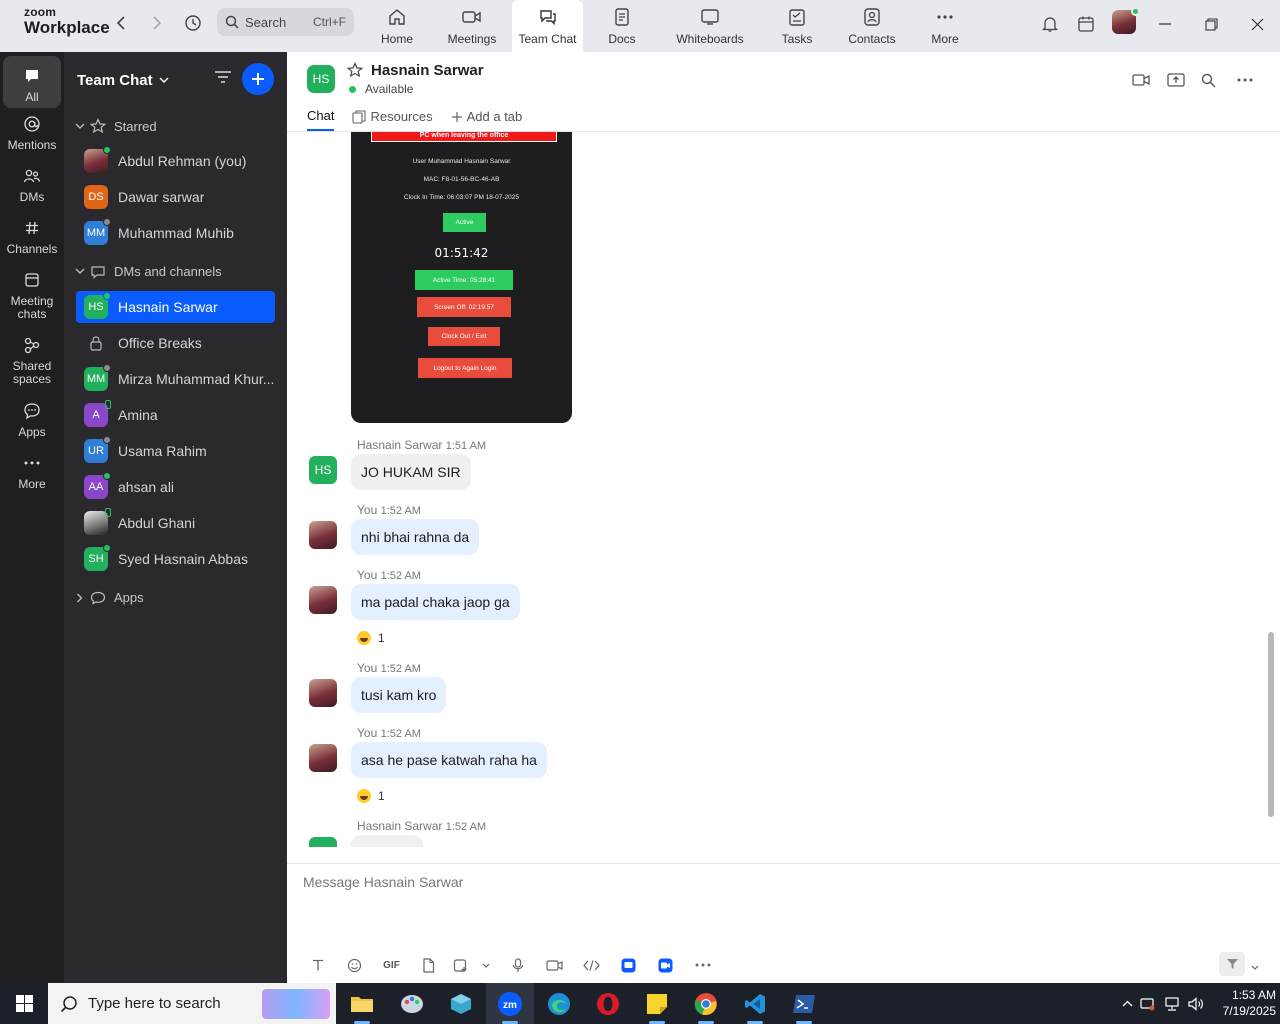  Describe the element at coordinates (32, 471) in the screenshot. I see `rail-more: More` at that location.